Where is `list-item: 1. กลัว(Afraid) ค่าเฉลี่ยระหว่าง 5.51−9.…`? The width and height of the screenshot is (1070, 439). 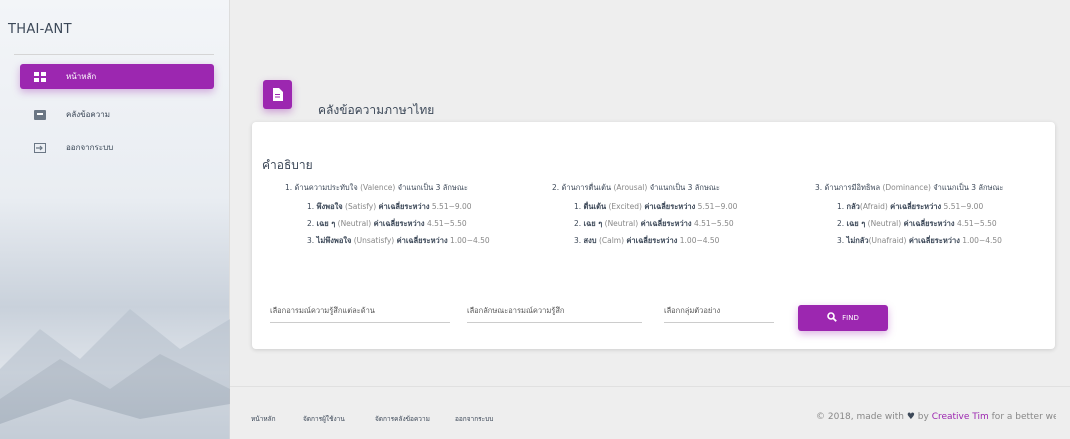 list-item: 1. กลัว(Afraid) ค่าเฉลี่ยระหว่าง 5.51−9.… is located at coordinates (910, 206).